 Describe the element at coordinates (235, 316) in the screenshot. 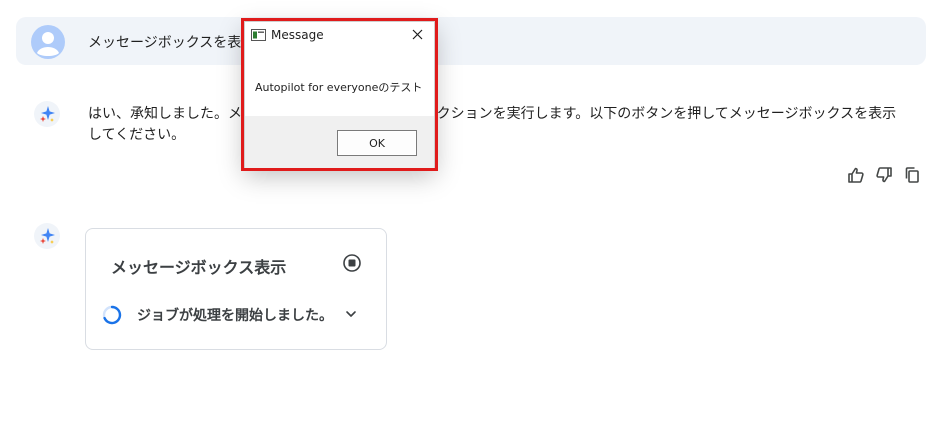

I see `job-status-text: ジョブが処理を開始しました。` at that location.